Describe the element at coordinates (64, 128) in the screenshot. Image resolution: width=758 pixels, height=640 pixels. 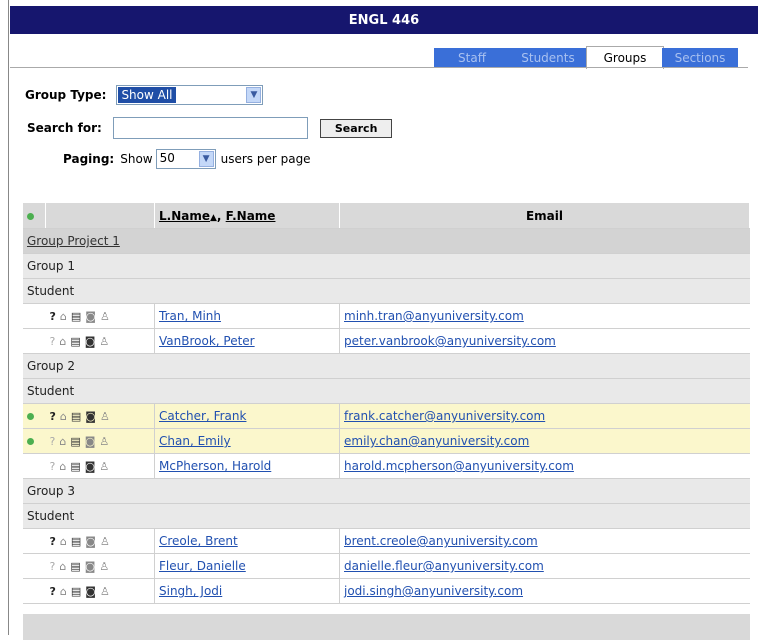
I see `search-label: Search for:` at that location.